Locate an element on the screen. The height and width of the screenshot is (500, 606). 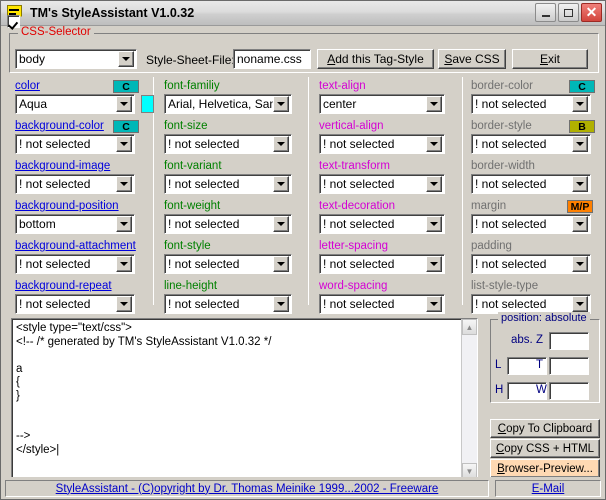
font-family-dropdown: Arial, Helvetica, San is located at coordinates (228, 104).